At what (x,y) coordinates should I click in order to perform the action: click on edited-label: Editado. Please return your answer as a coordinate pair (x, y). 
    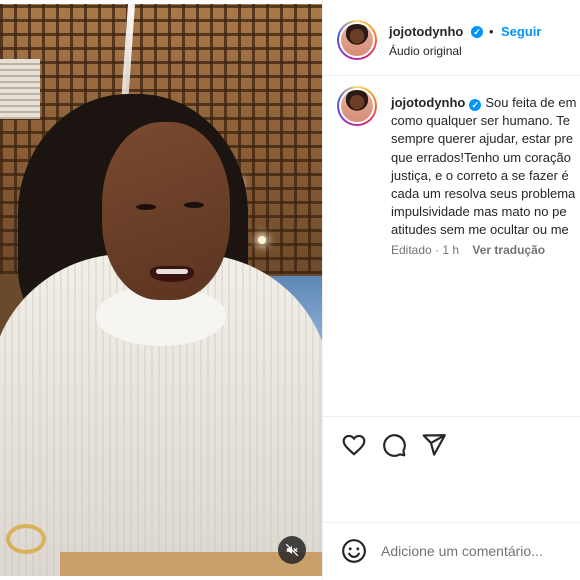
    Looking at the image, I should click on (411, 250).